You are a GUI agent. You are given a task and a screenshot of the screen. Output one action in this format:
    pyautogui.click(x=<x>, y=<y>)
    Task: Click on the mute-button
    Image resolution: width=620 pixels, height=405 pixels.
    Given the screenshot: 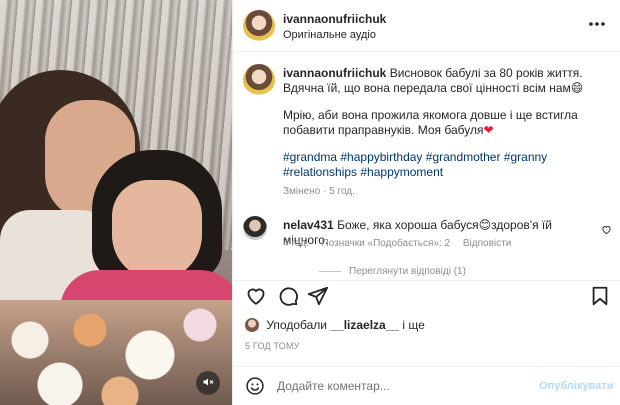 What is the action you would take?
    pyautogui.click(x=208, y=383)
    